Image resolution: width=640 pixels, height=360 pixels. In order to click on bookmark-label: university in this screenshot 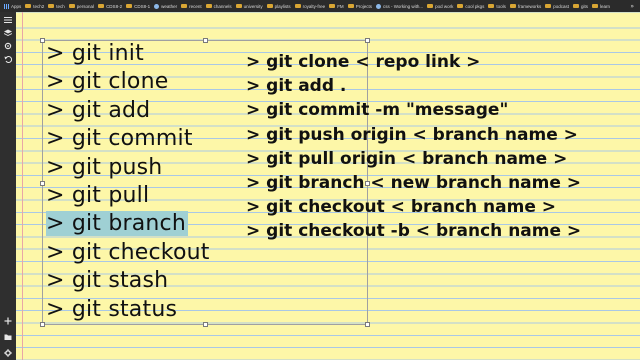, I will do `click(253, 6)`.